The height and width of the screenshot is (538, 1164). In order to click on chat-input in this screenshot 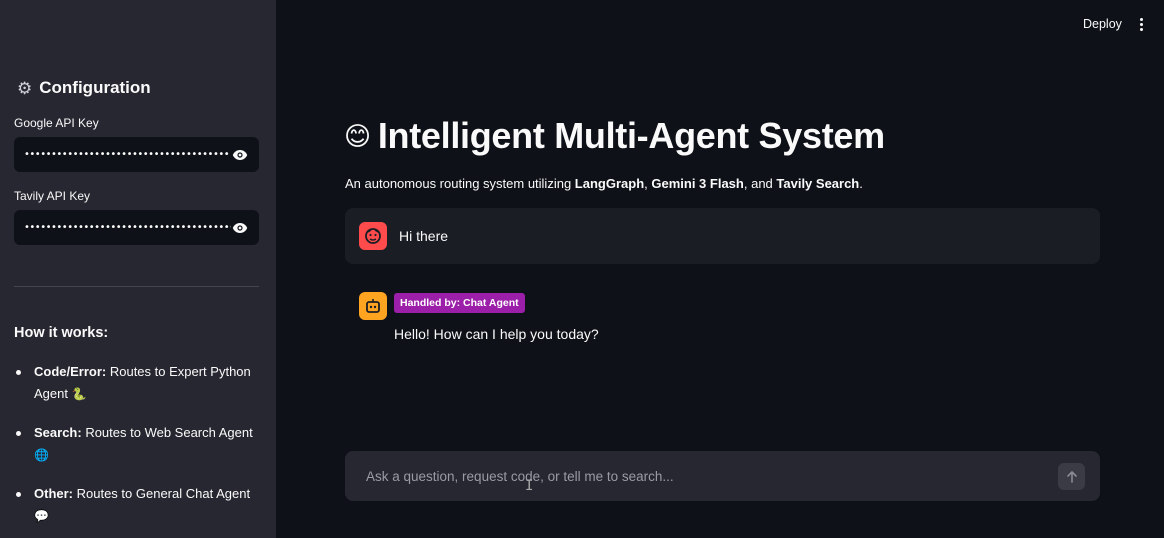, I will do `click(712, 476)`.